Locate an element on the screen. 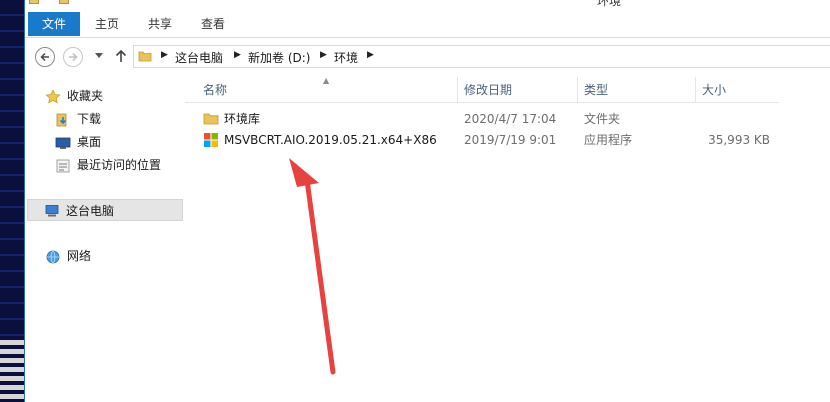  file-type: 文件夹 is located at coordinates (602, 119).